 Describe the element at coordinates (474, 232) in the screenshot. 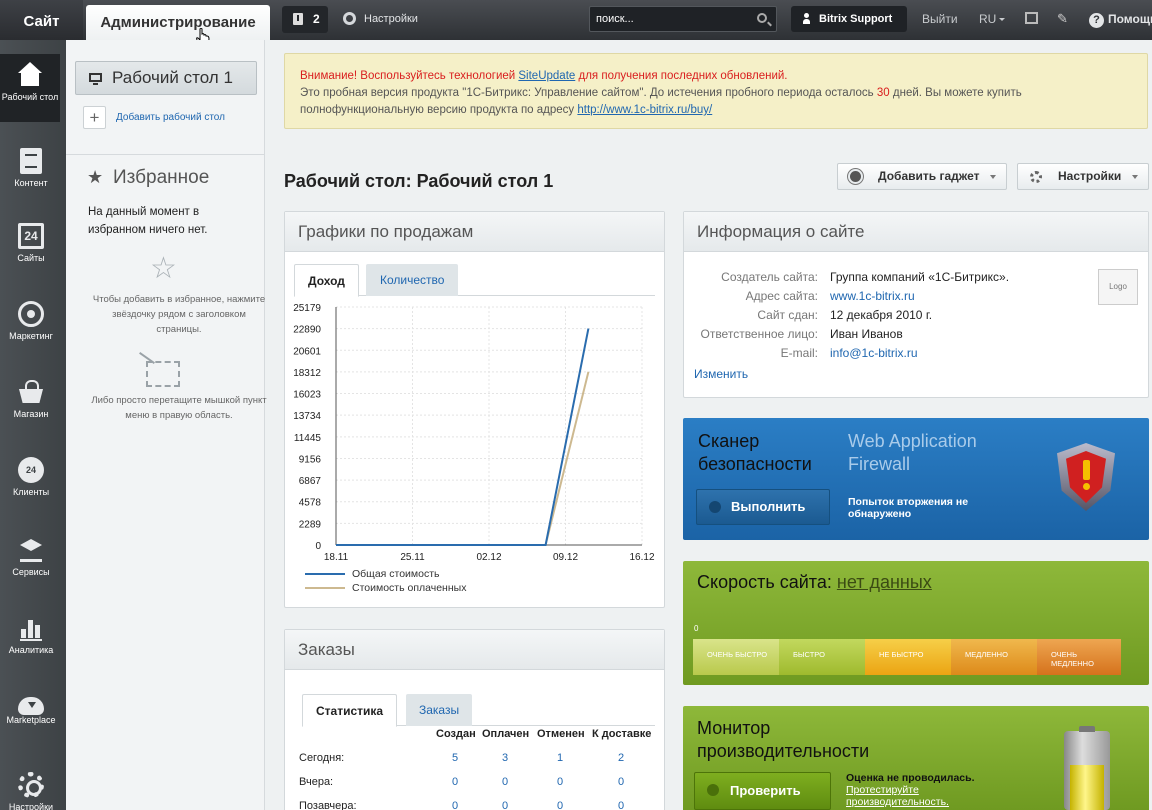

I see `widget-header: Графики по продажам` at that location.